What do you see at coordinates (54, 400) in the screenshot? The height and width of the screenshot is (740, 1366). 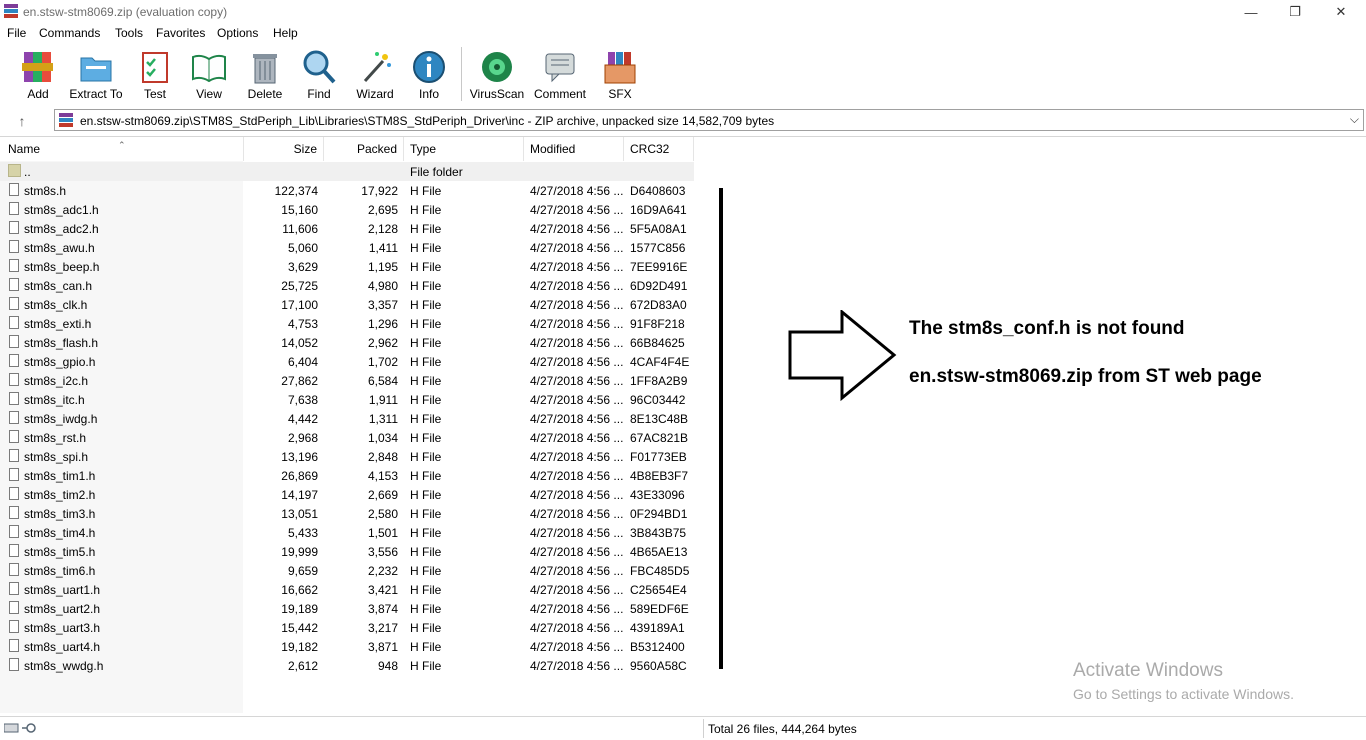 I see `file-name: stm8s_itc.h` at bounding box center [54, 400].